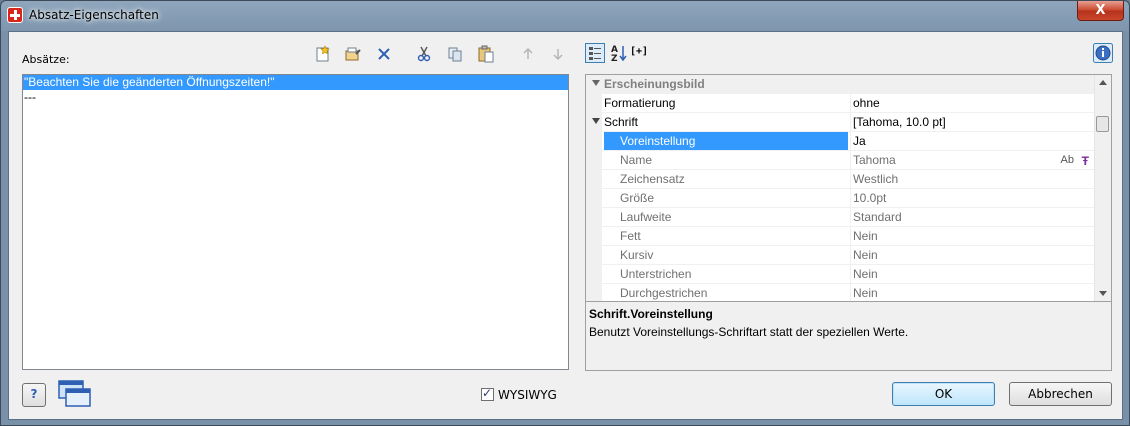 The height and width of the screenshot is (426, 1130). I want to click on help-button: ?, so click(34, 395).